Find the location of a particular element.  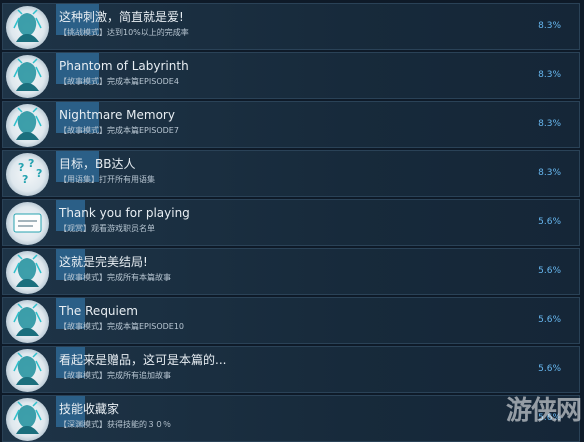

thank-you-note-icon is located at coordinates (27, 223).